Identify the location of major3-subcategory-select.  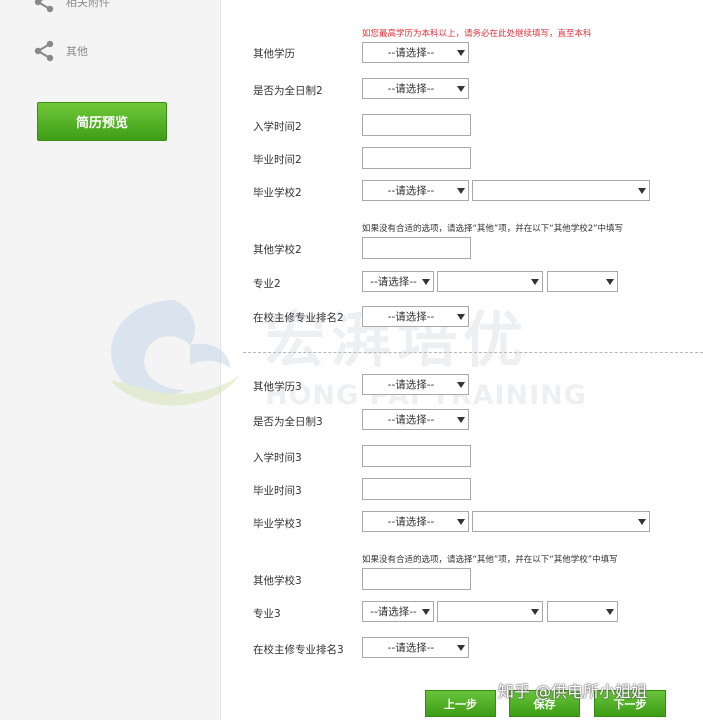
(490, 611).